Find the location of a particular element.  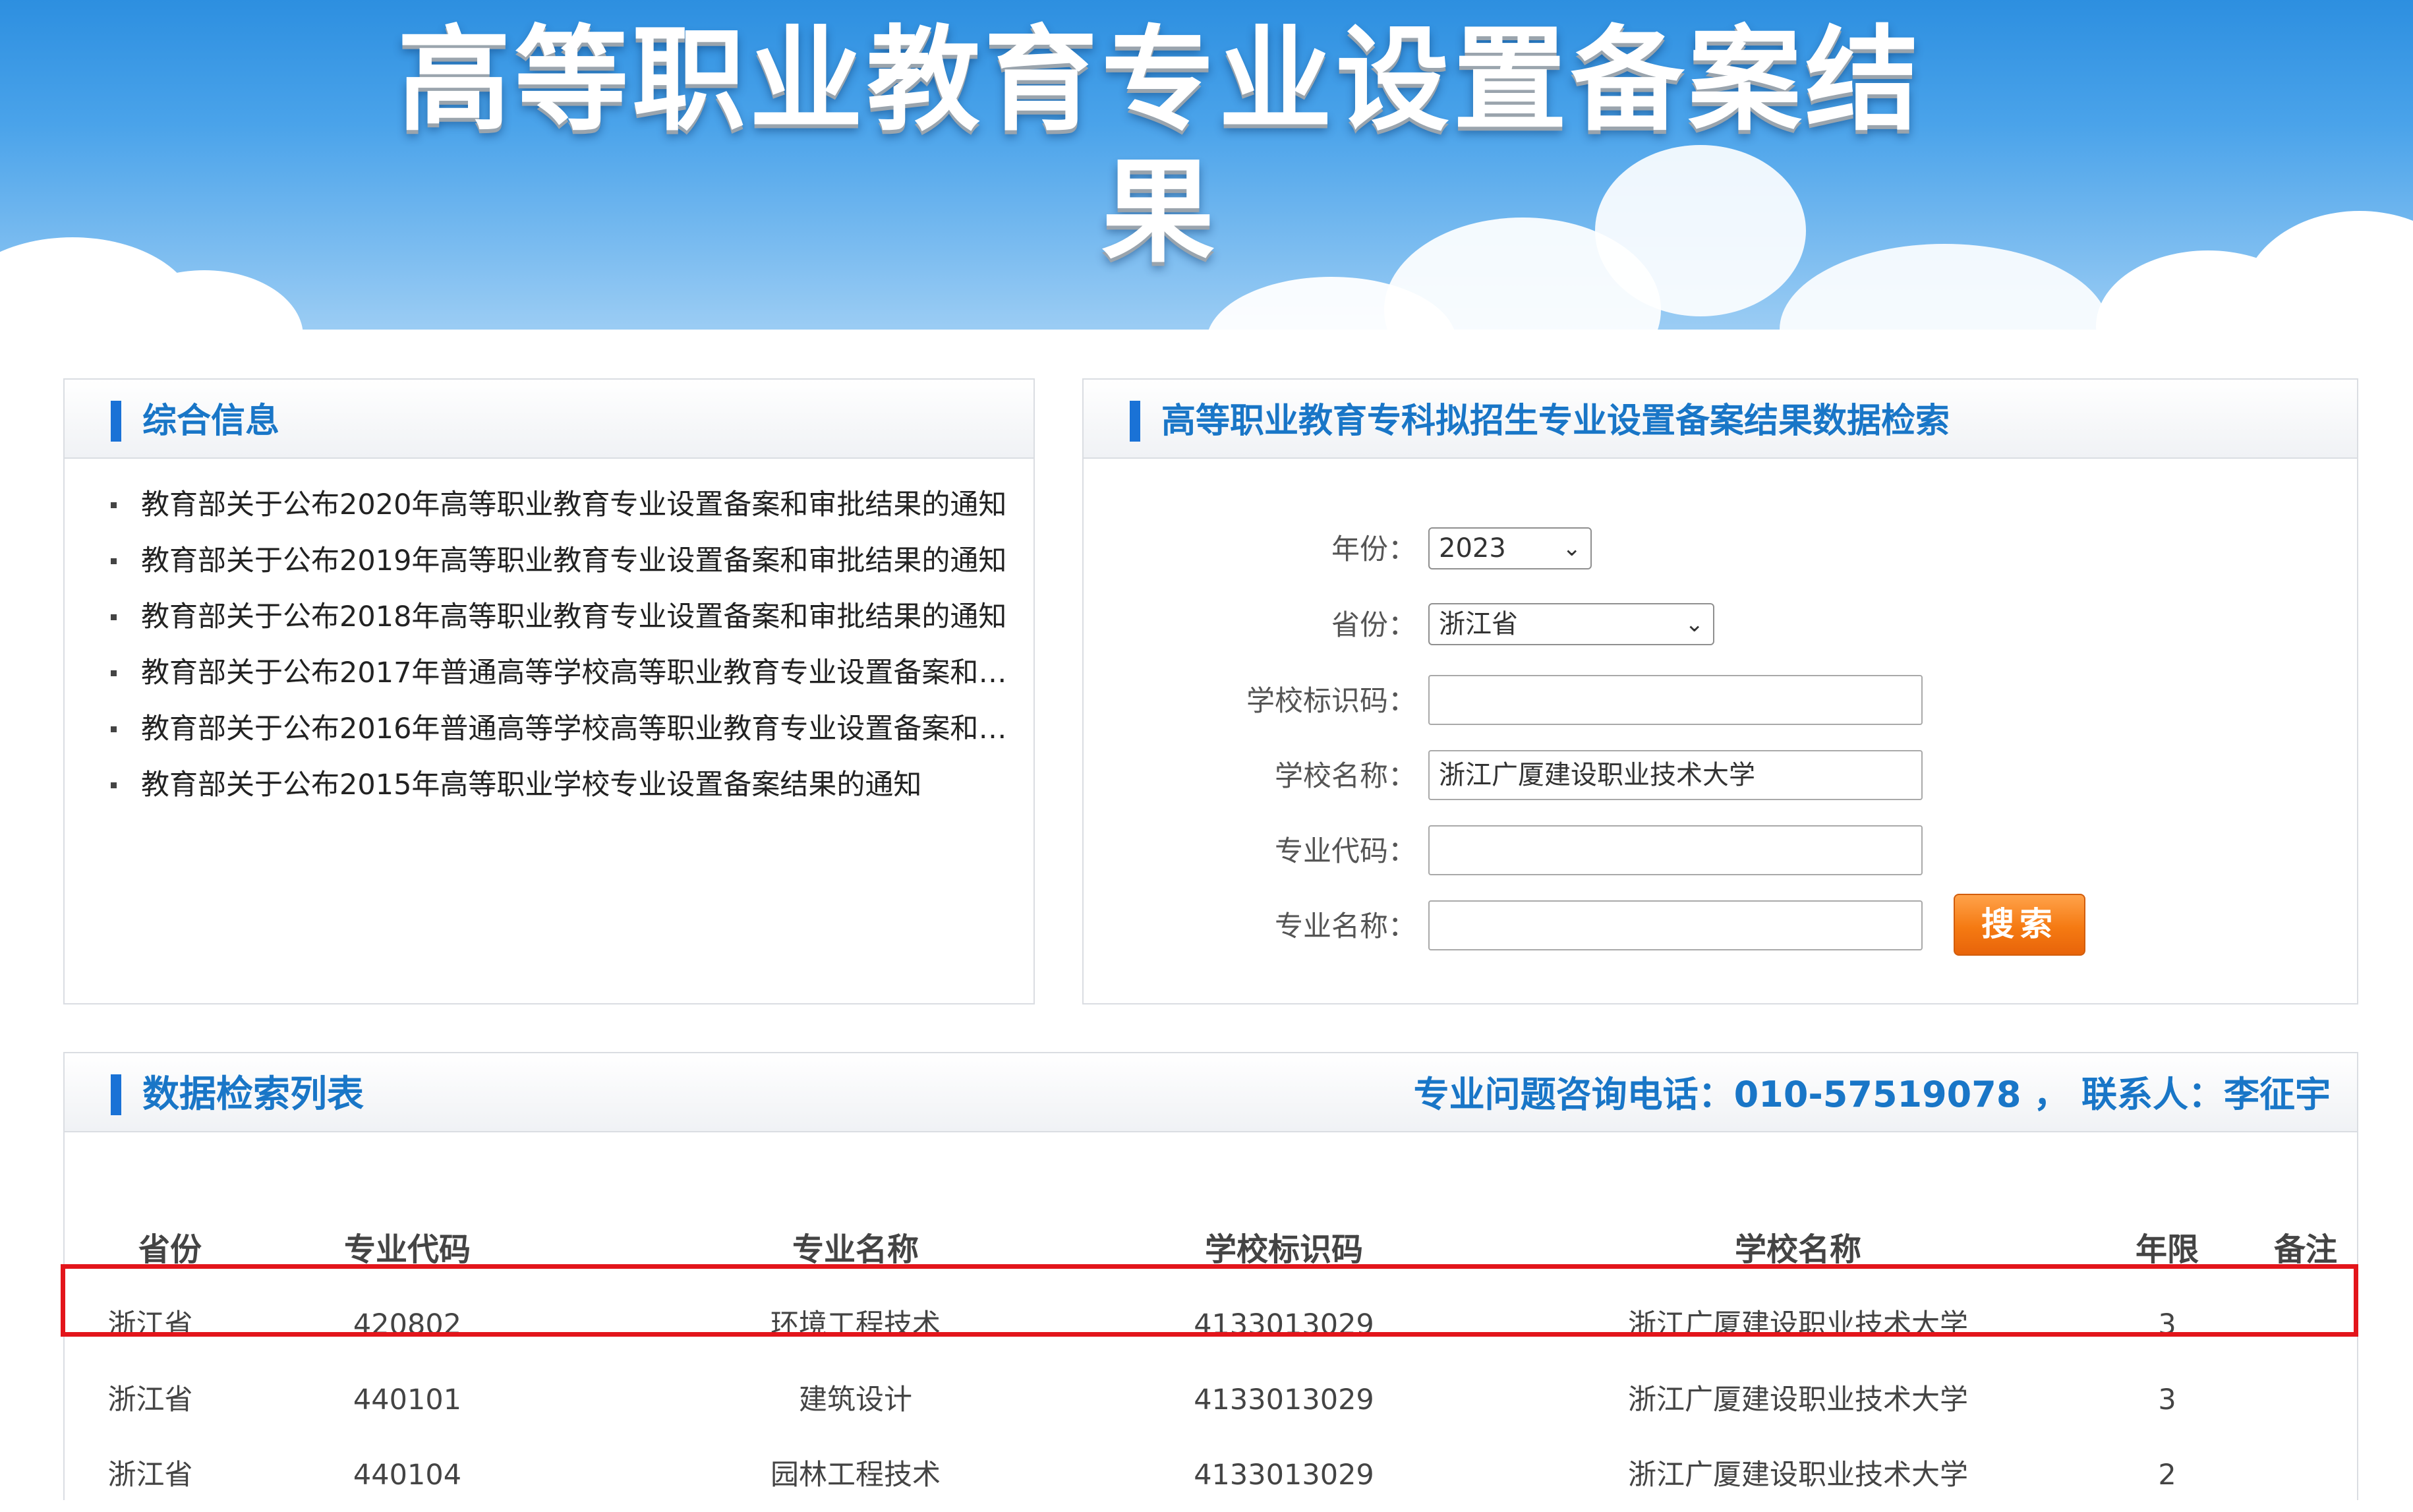

school-code-input is located at coordinates (1675, 700).